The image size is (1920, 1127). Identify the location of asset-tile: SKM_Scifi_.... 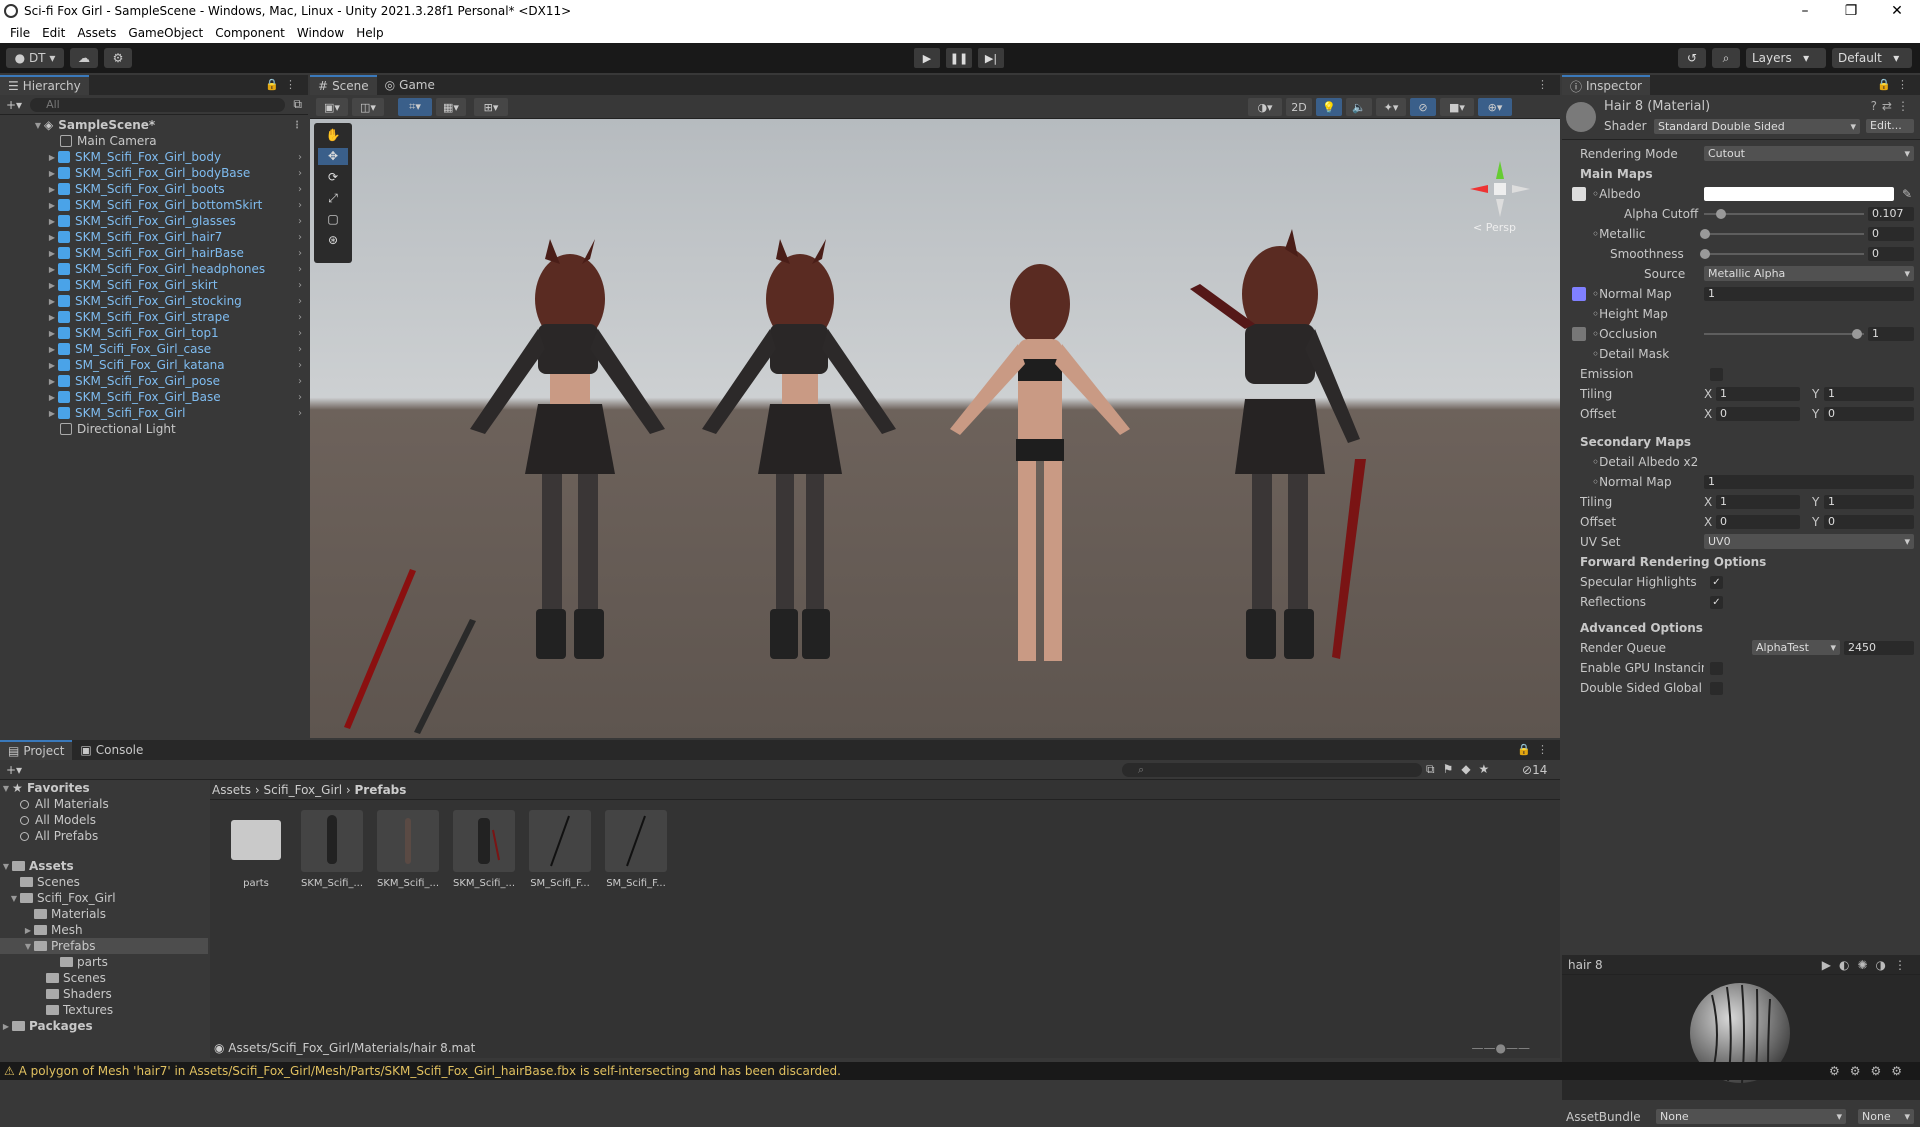
(332, 849).